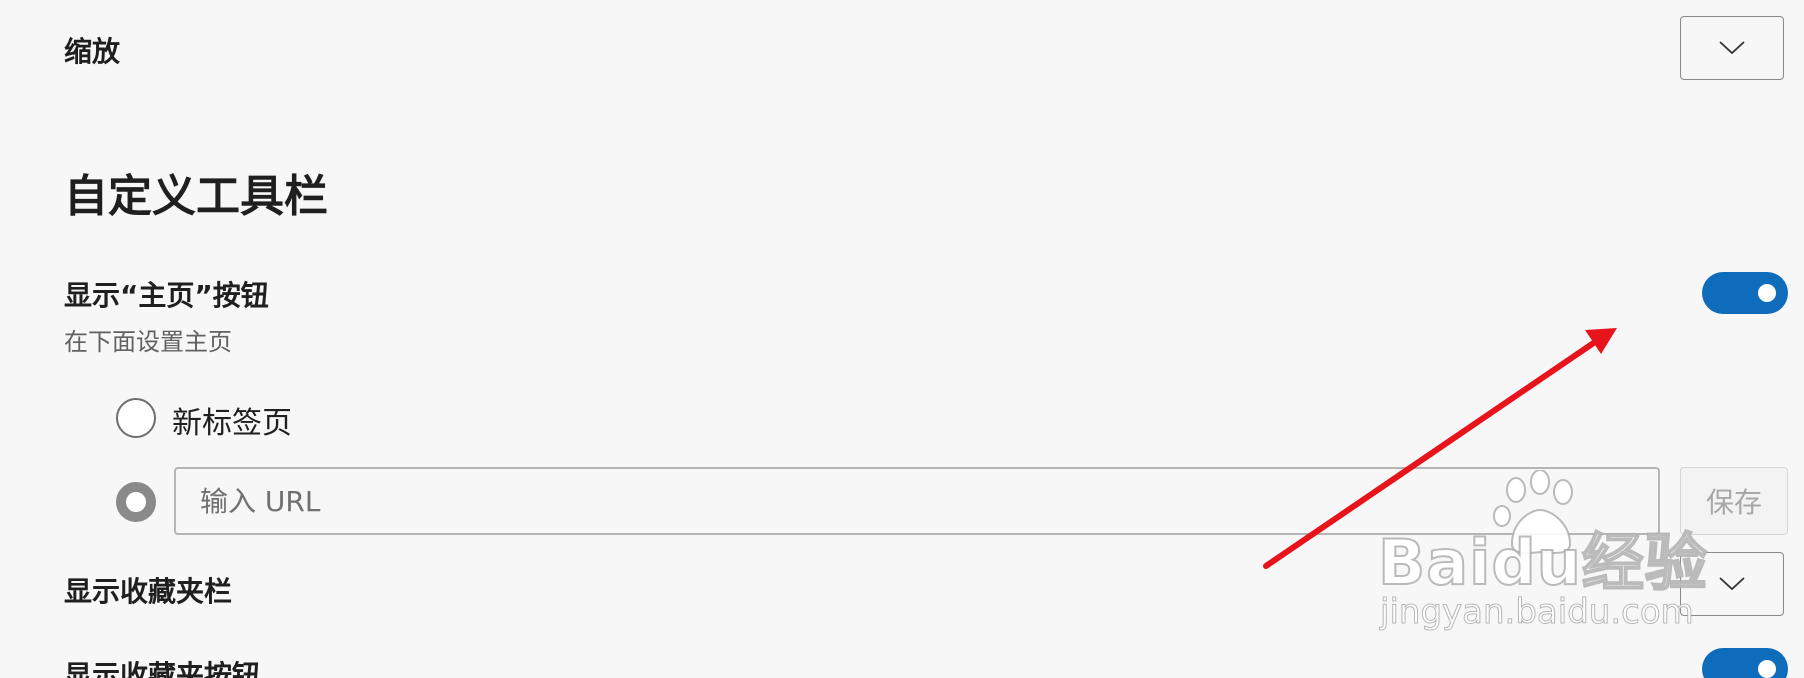 This screenshot has width=1804, height=678. I want to click on home-button-description: 在下面设置主页, so click(148, 342).